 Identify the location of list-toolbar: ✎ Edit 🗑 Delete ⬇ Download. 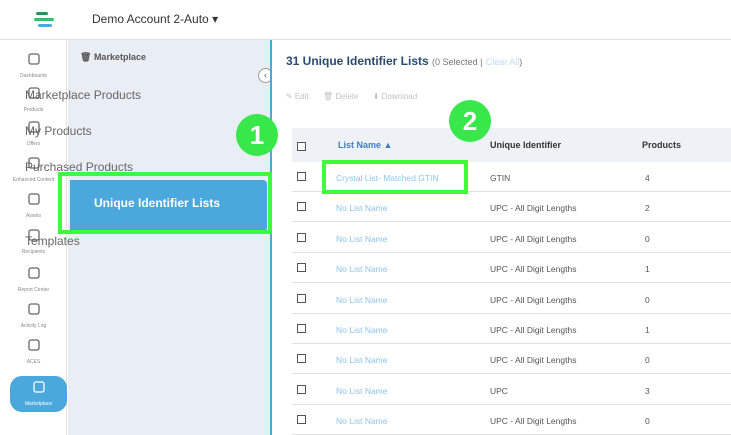
(357, 96).